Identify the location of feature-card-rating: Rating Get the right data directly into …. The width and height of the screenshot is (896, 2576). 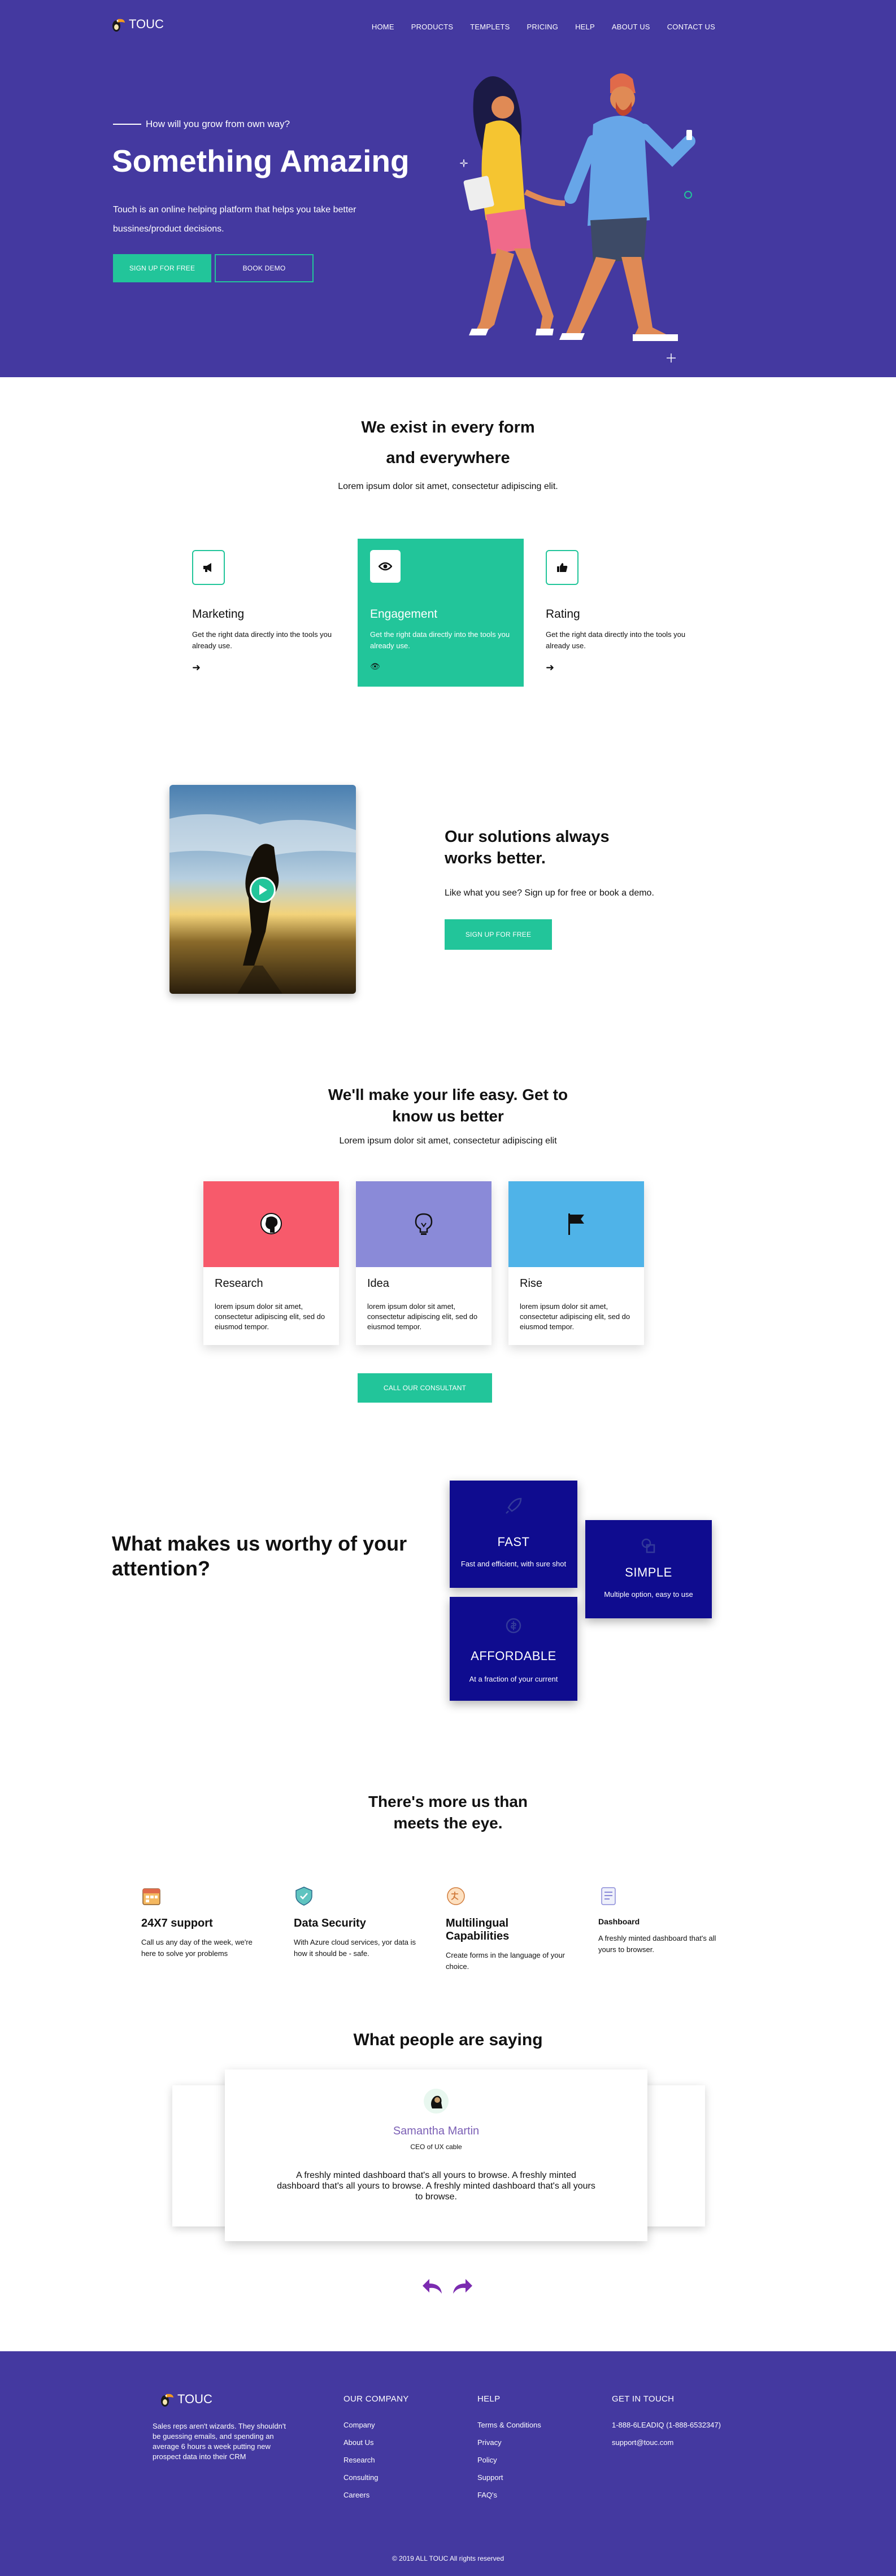
(629, 623).